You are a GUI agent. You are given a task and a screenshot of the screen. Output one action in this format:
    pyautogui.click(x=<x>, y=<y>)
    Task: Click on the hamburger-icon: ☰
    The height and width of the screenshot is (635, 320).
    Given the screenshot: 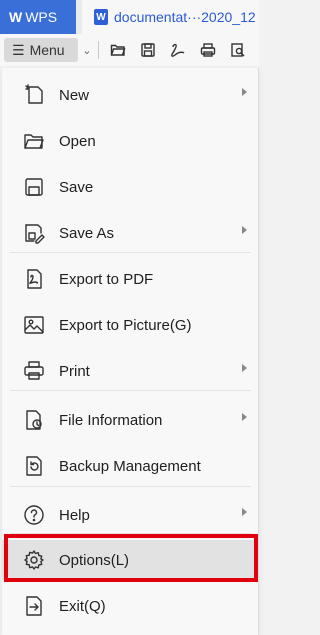 What is the action you would take?
    pyautogui.click(x=18, y=50)
    